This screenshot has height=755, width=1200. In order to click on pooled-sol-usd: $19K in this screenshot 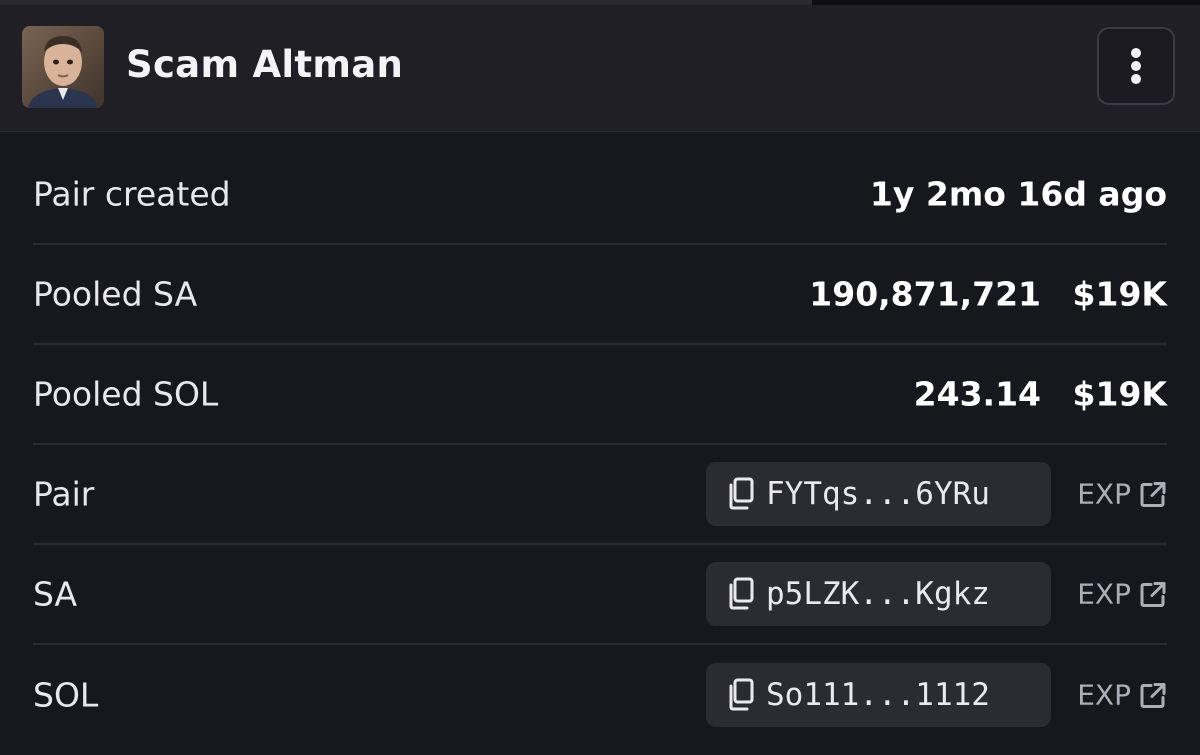, I will do `click(1119, 394)`.